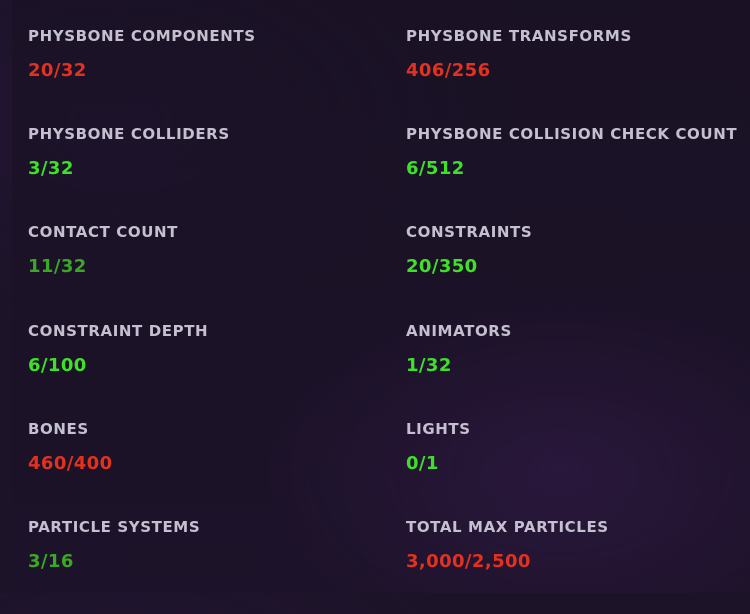 Image resolution: width=750 pixels, height=614 pixels. What do you see at coordinates (469, 232) in the screenshot?
I see `stat-label: CONSTRAINTS` at bounding box center [469, 232].